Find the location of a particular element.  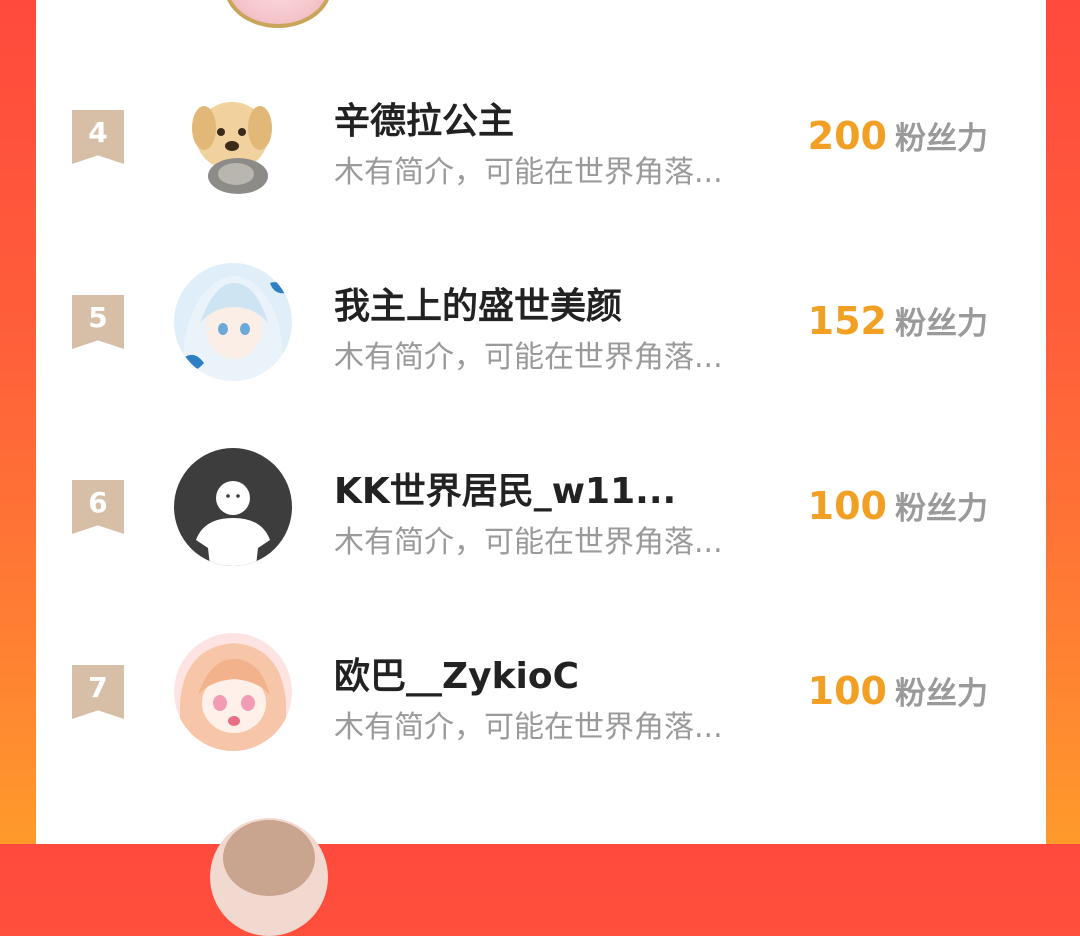

avatar-top-partial is located at coordinates (278, 14).